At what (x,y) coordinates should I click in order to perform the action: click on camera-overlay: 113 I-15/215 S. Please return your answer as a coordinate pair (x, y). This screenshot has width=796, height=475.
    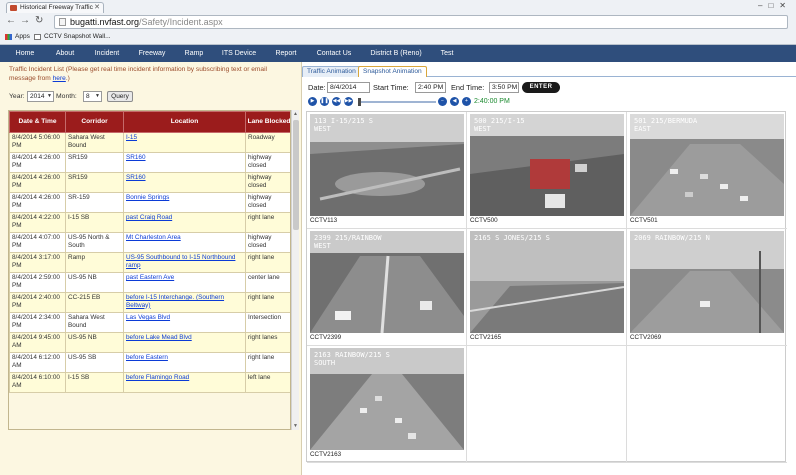
    Looking at the image, I should click on (343, 121).